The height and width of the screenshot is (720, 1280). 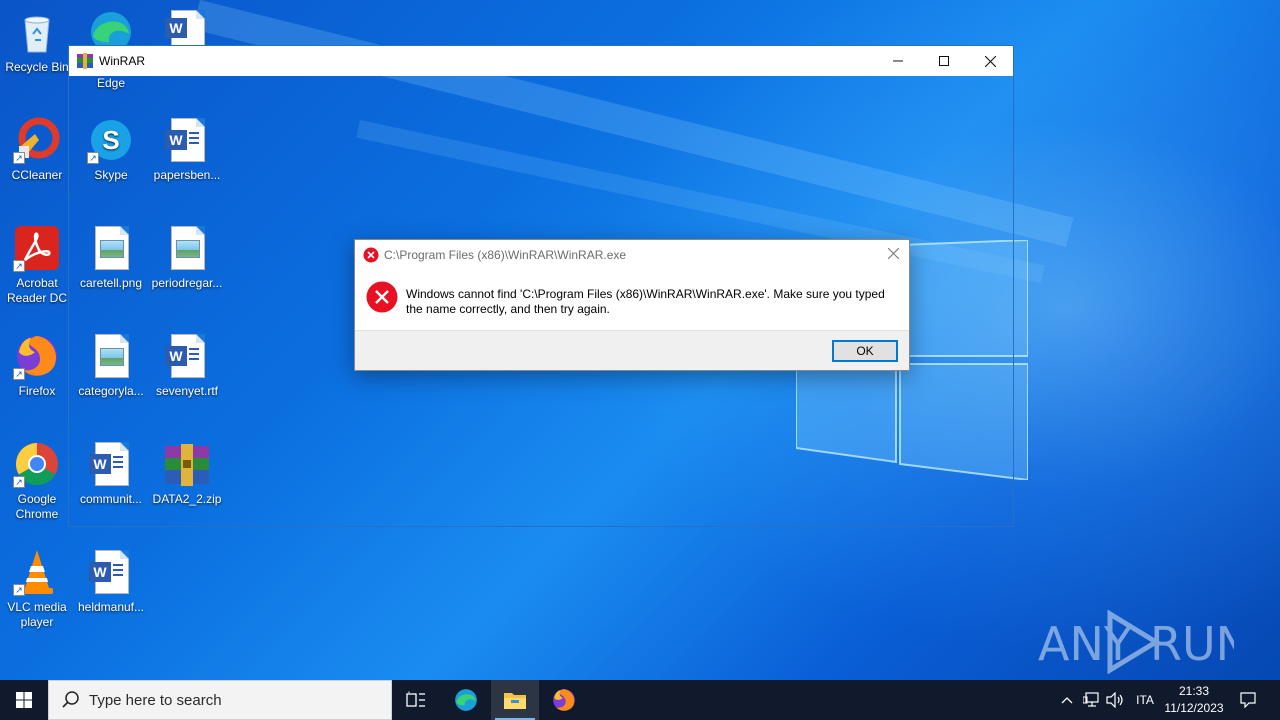 What do you see at coordinates (1145, 700) in the screenshot?
I see `input-language-indicator: ITA` at bounding box center [1145, 700].